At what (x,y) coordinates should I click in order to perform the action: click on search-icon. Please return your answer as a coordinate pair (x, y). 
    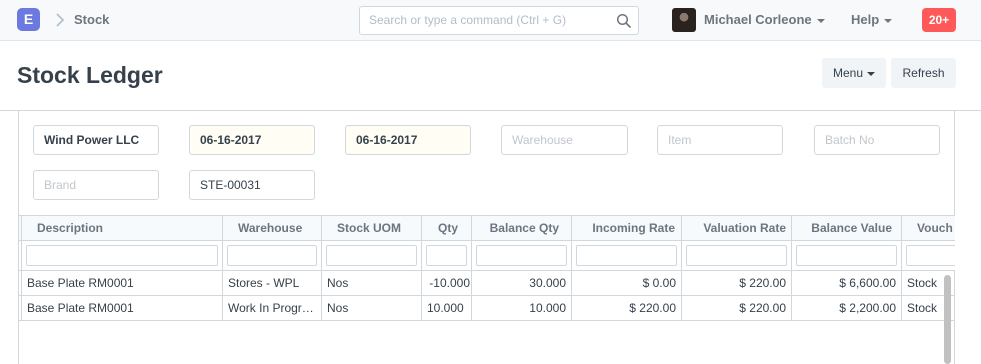
    Looking at the image, I should click on (624, 21).